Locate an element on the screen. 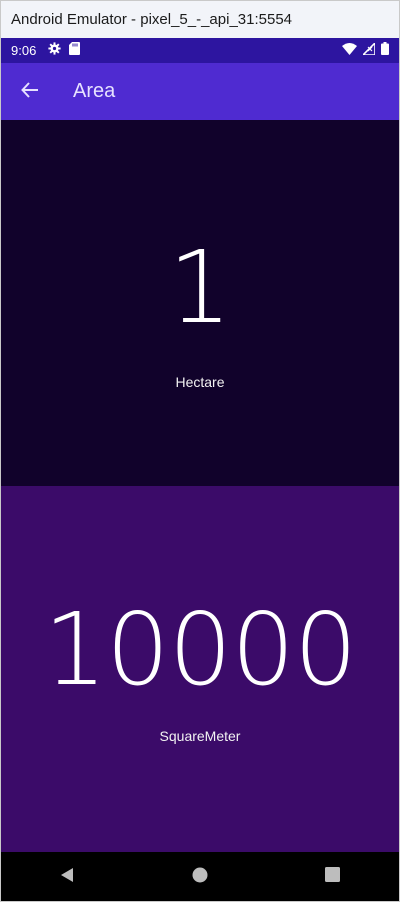 This screenshot has height=902, width=400. recents-square-icon is located at coordinates (333, 876).